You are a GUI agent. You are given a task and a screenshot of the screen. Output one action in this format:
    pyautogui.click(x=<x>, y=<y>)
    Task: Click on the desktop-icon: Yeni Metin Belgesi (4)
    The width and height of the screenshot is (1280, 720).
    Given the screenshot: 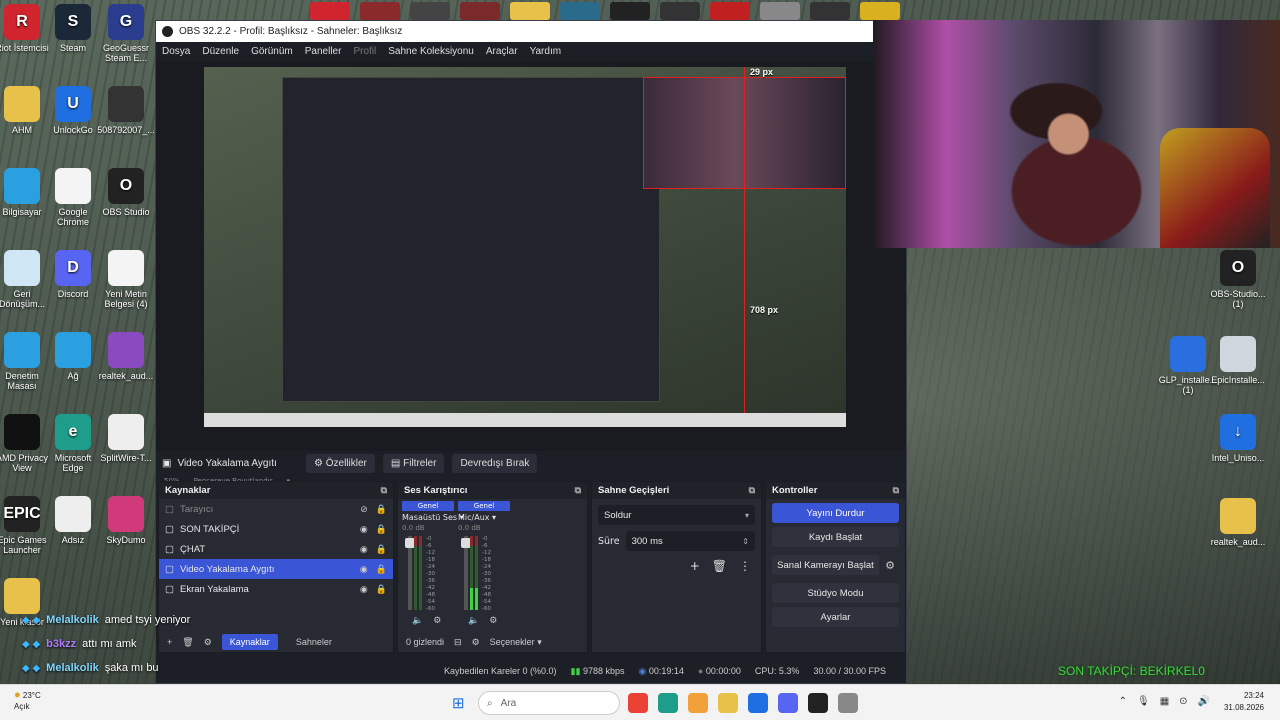 What is the action you would take?
    pyautogui.click(x=126, y=279)
    